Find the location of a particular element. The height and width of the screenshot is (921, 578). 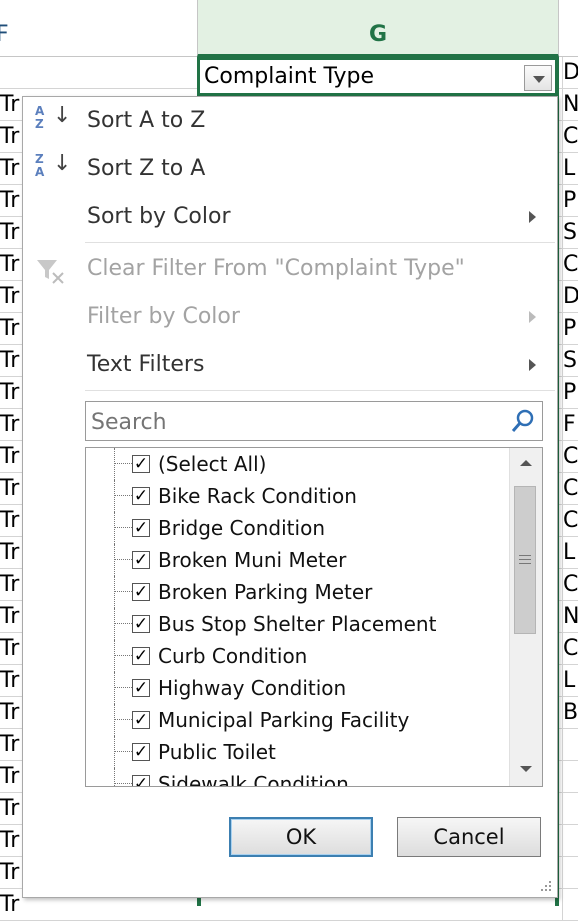

search-input is located at coordinates (296, 422).